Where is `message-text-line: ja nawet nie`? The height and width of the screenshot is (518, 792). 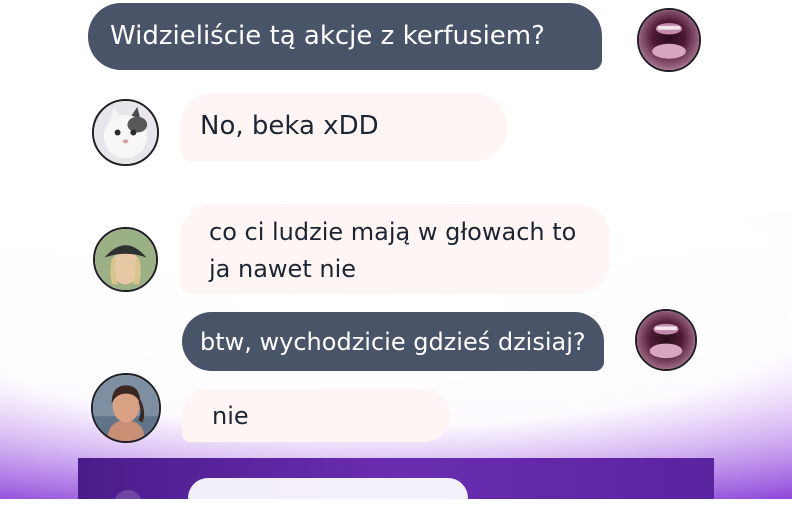 message-text-line: ja nawet nie is located at coordinates (282, 269).